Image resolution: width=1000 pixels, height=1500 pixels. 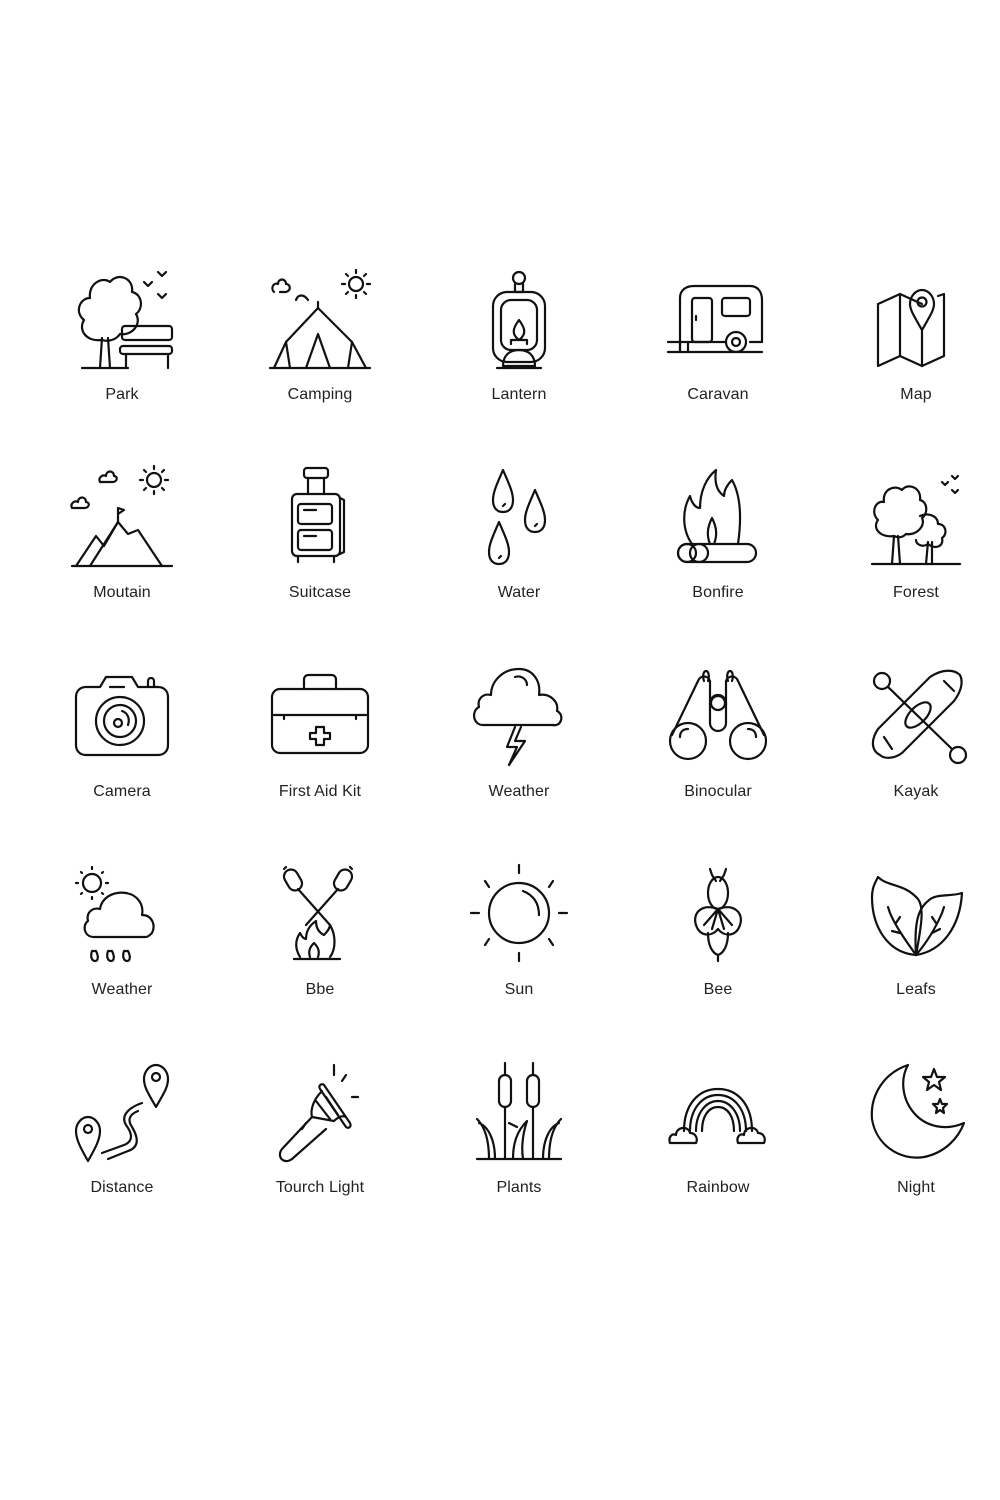 I want to click on icon-tile-bonfire: Bonfire, so click(x=718, y=551).